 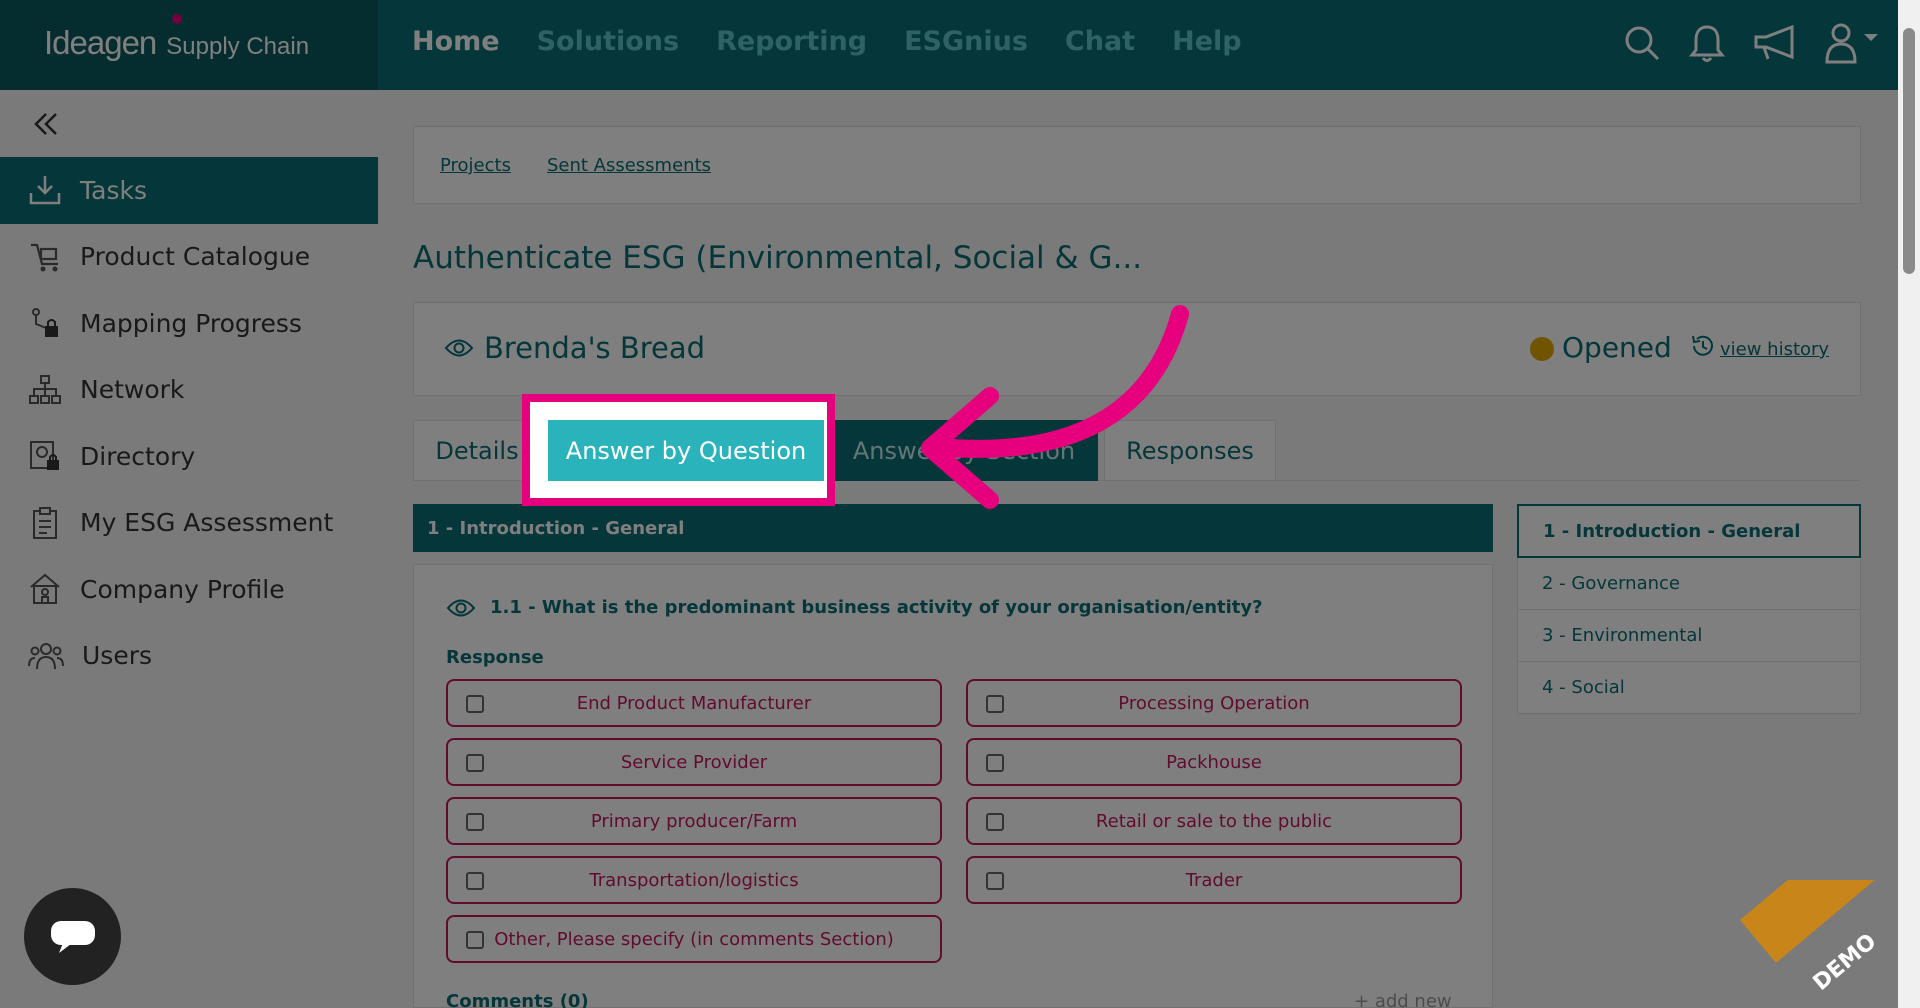 I want to click on option-label: Trader, so click(x=1214, y=880).